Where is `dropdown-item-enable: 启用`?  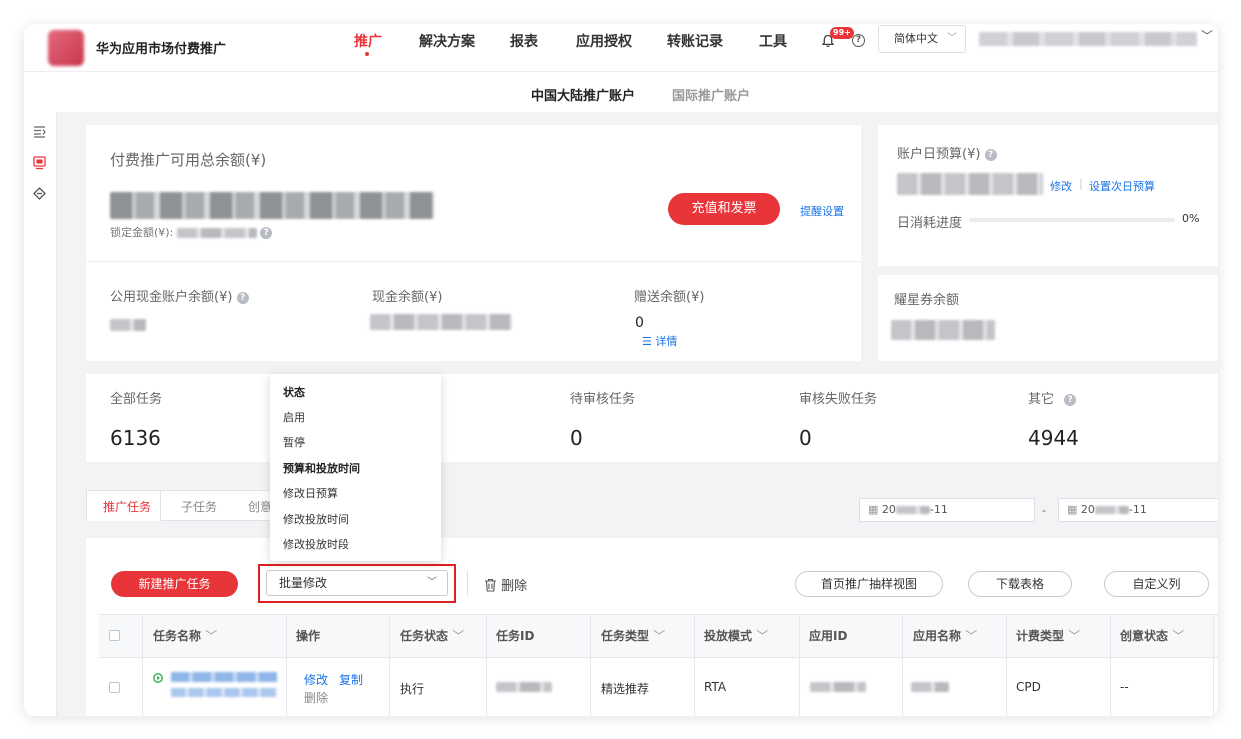 dropdown-item-enable: 启用 is located at coordinates (294, 417).